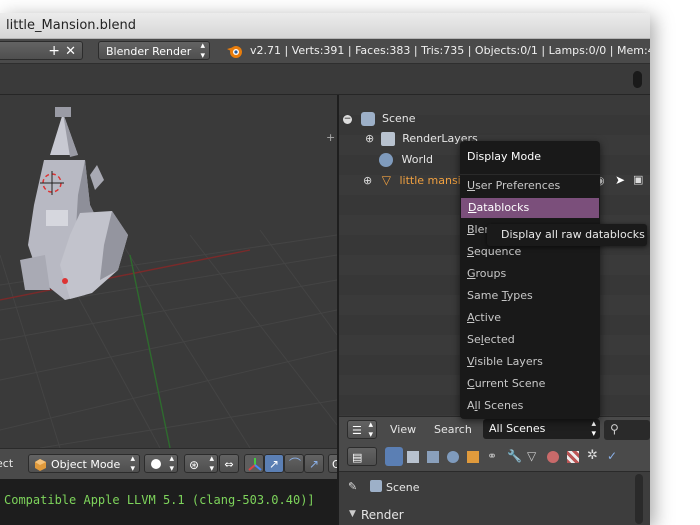 This screenshot has height=525, width=700. Describe the element at coordinates (347, 119) in the screenshot. I see `collapse-icon: −` at that location.